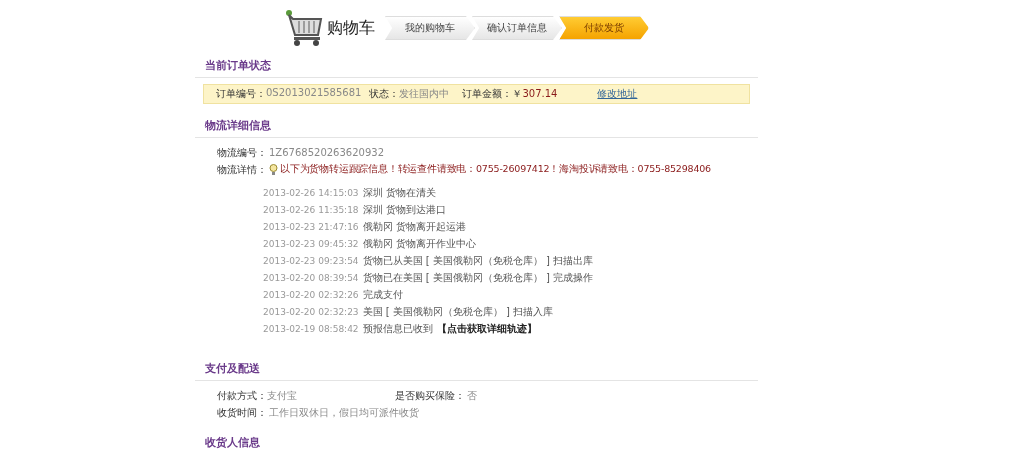 The image size is (1024, 465). What do you see at coordinates (326, 152) in the screenshot?
I see `tracking-number: 1Z6768520263620932` at bounding box center [326, 152].